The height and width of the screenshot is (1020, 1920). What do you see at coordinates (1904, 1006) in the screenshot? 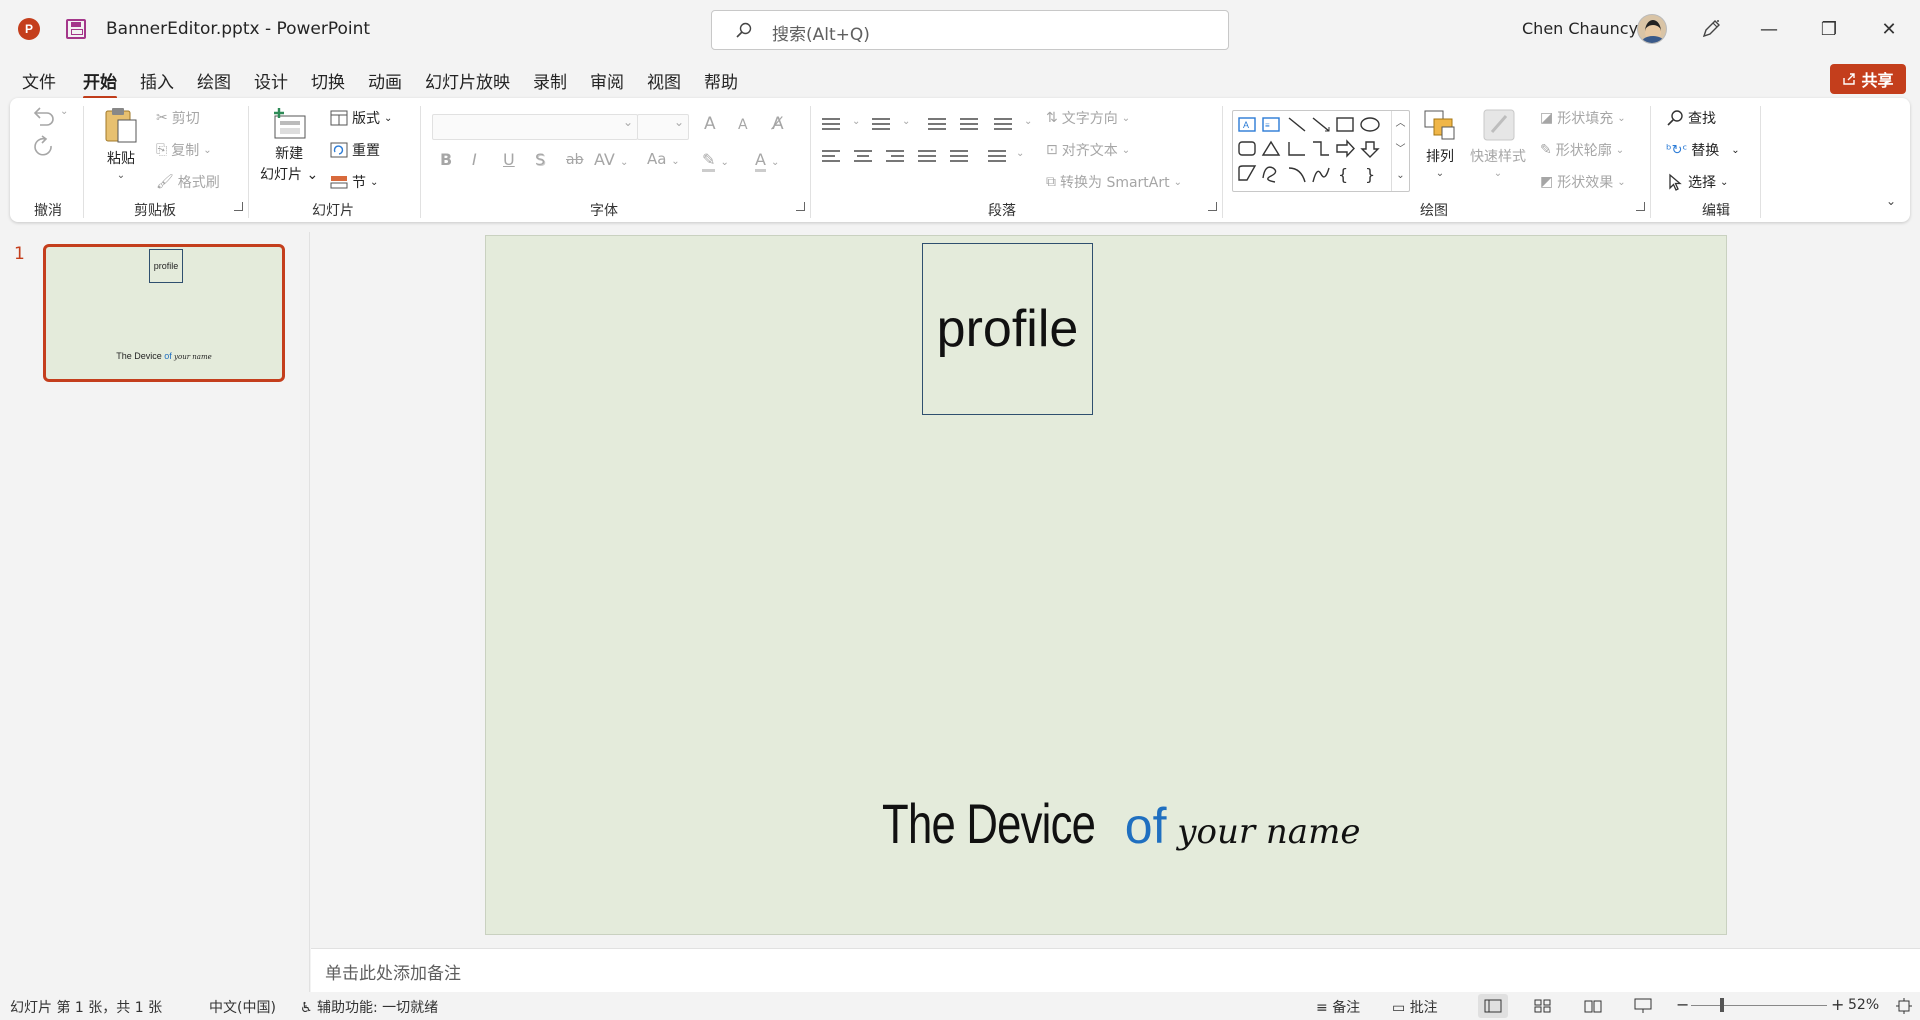
I see `fit-to-window-icon` at bounding box center [1904, 1006].